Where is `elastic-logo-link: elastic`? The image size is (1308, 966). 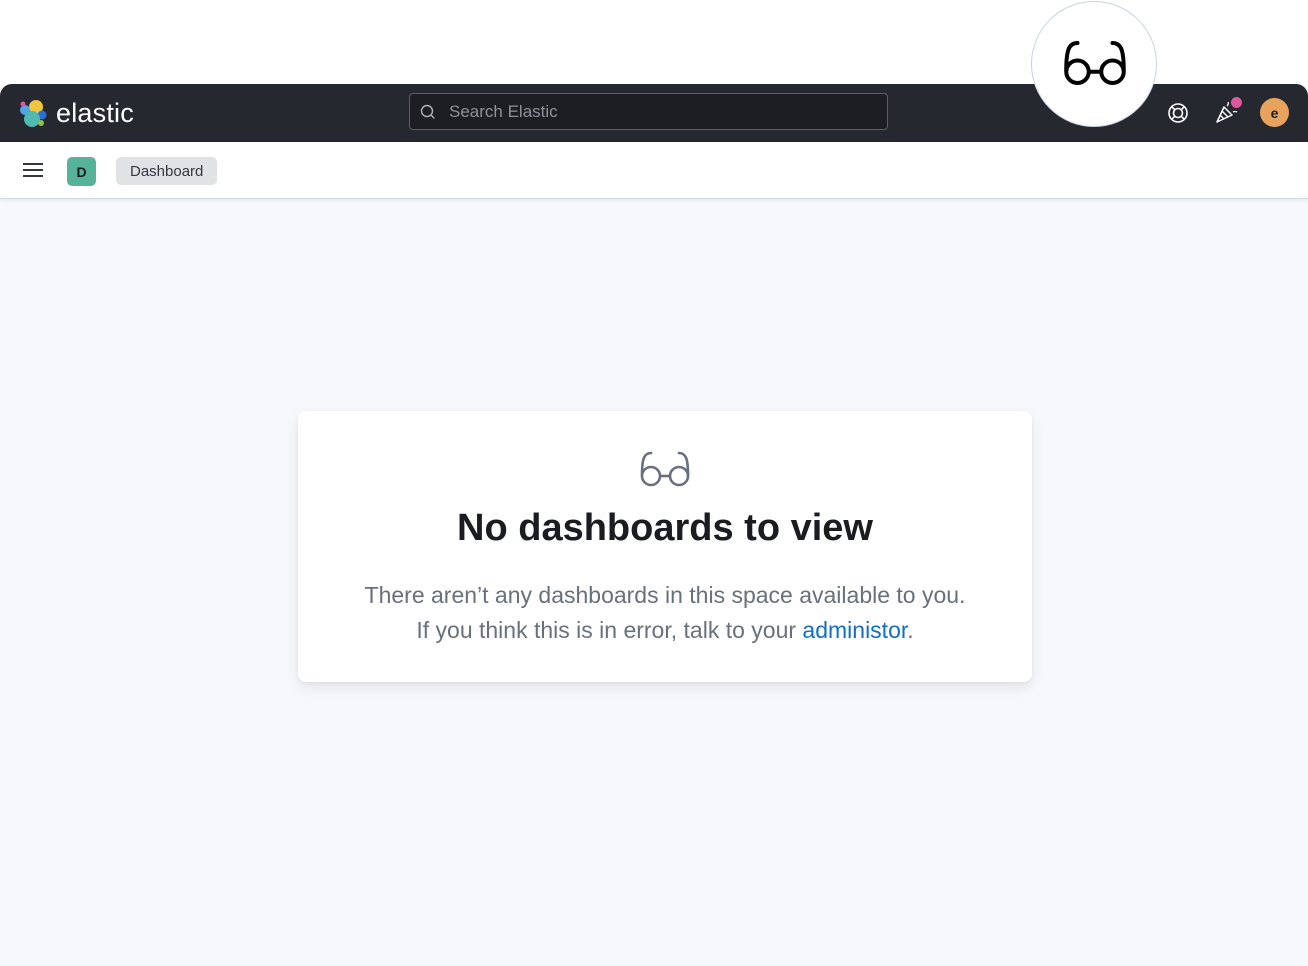
elastic-logo-link: elastic is located at coordinates (76, 113).